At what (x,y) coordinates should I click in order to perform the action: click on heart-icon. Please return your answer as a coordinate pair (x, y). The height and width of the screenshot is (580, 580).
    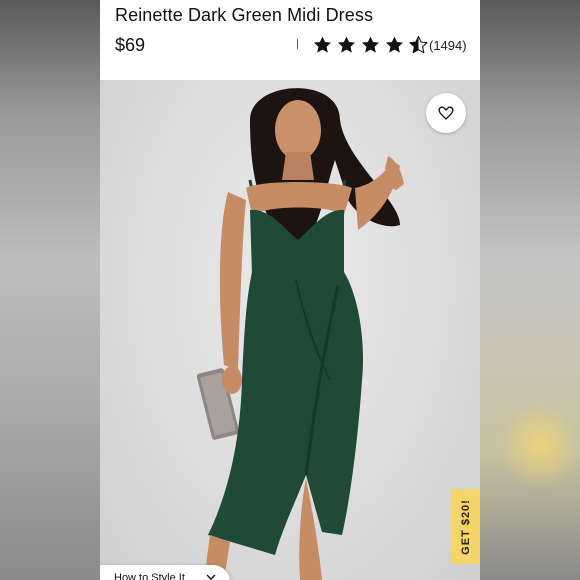
    Looking at the image, I should click on (446, 113).